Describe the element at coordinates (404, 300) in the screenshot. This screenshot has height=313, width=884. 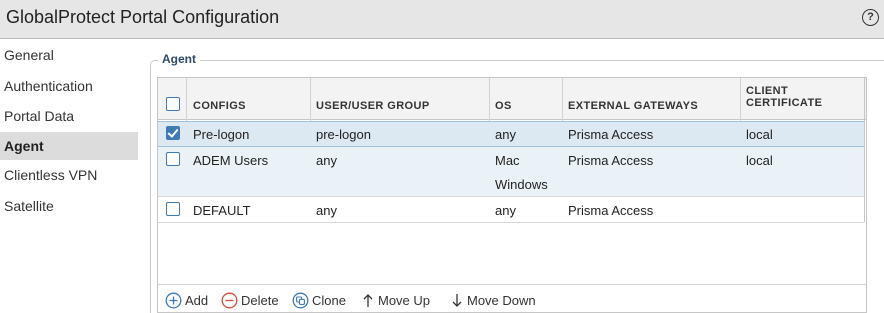
I see `move-up-button-label: Move Up` at that location.